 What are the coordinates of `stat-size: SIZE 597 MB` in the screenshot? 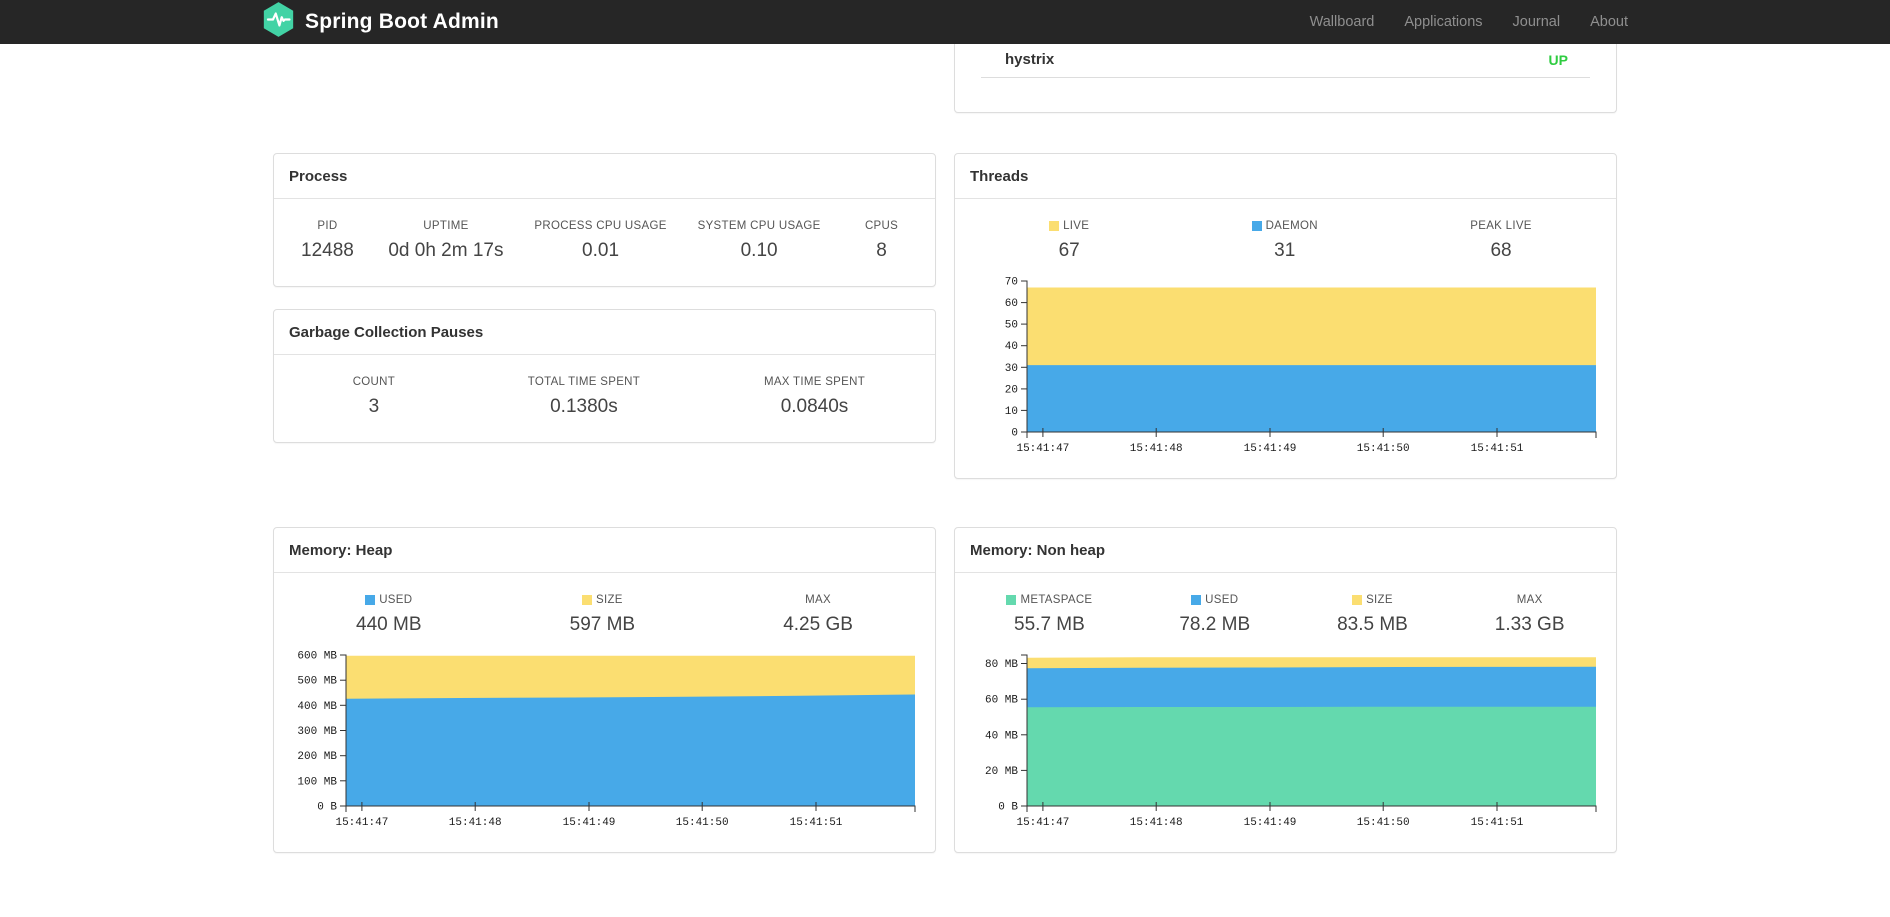 It's located at (602, 615).